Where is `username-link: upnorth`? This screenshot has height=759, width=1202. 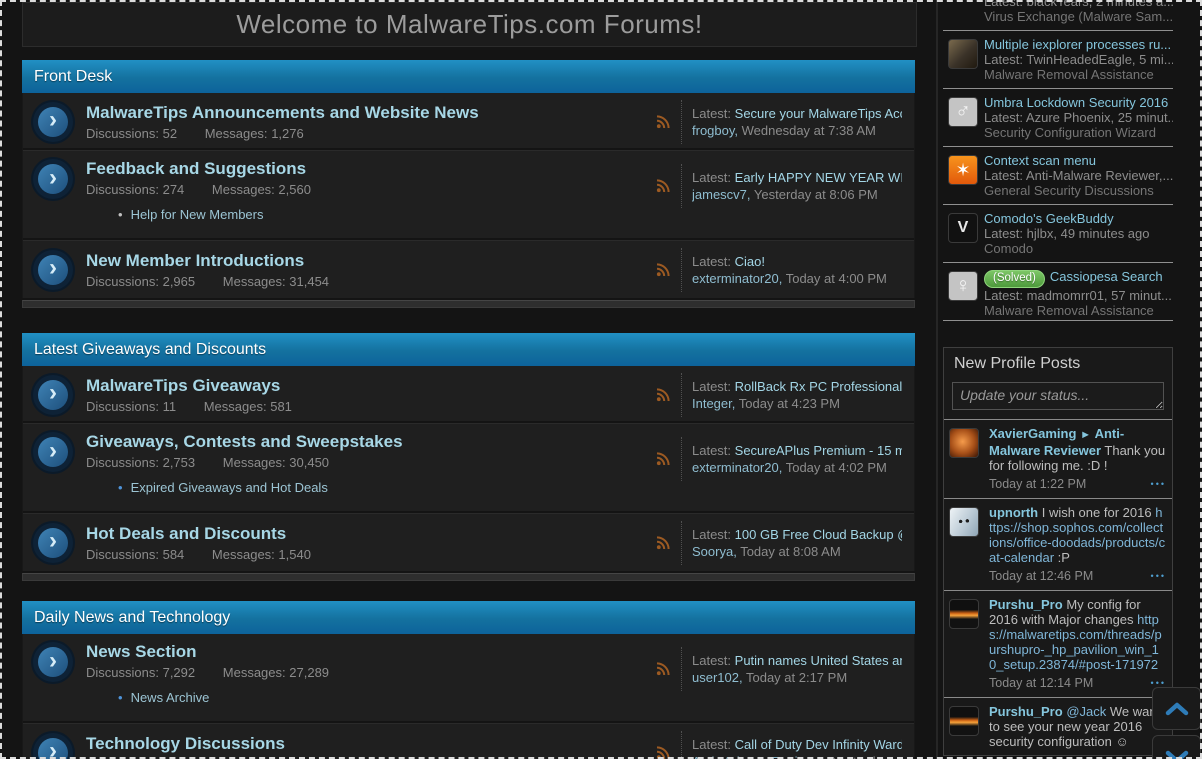
username-link: upnorth is located at coordinates (1013, 512).